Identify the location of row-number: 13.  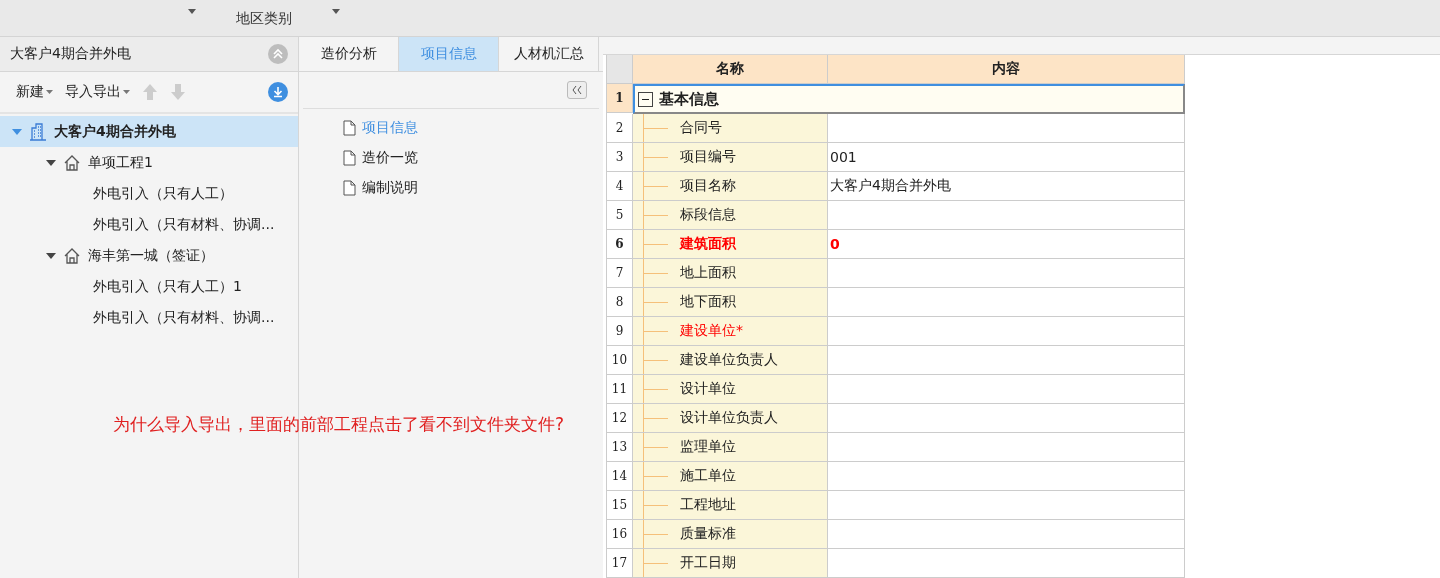
(620, 447).